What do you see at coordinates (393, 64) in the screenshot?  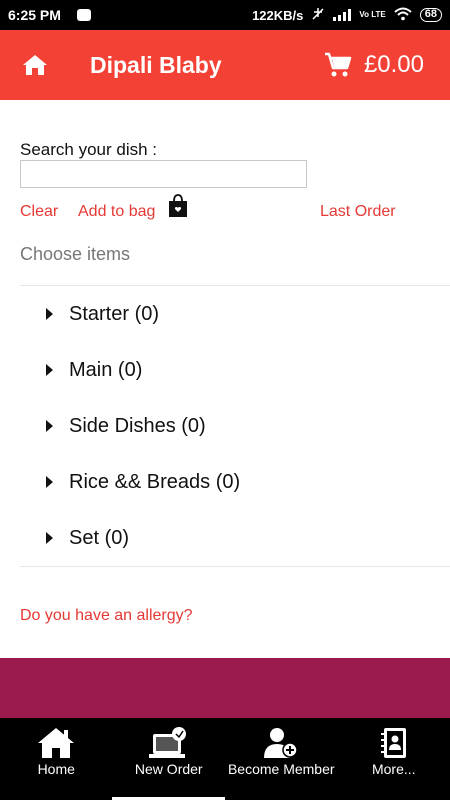 I see `cart-total: £0.00` at bounding box center [393, 64].